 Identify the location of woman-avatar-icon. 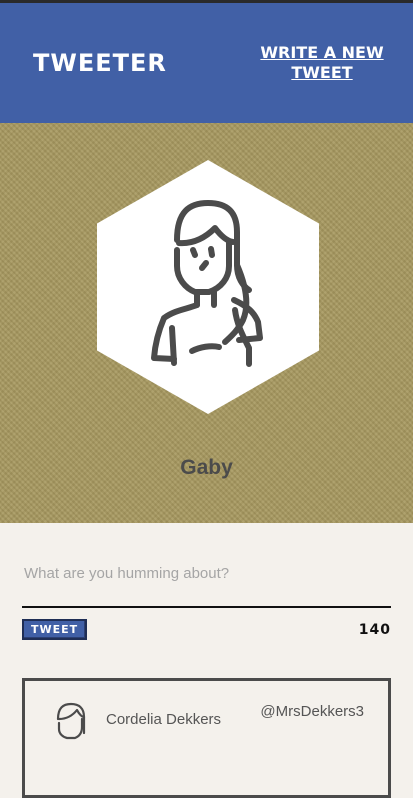
(71, 721).